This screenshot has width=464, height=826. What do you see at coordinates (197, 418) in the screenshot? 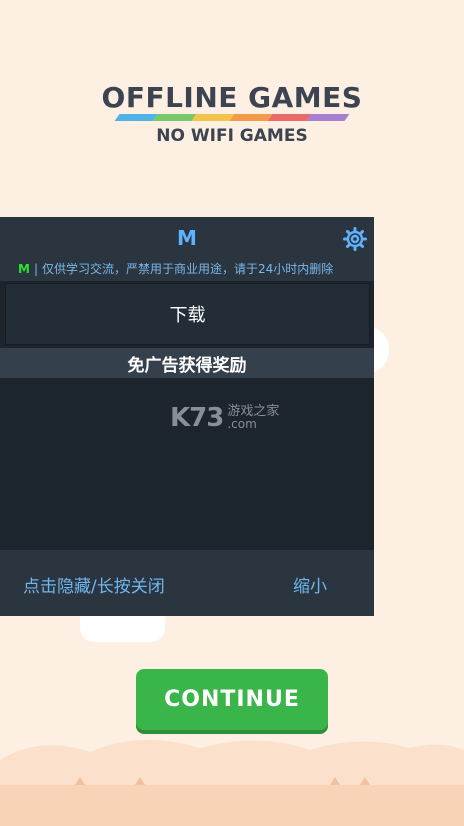
I see `watermark-brand: K73` at bounding box center [197, 418].